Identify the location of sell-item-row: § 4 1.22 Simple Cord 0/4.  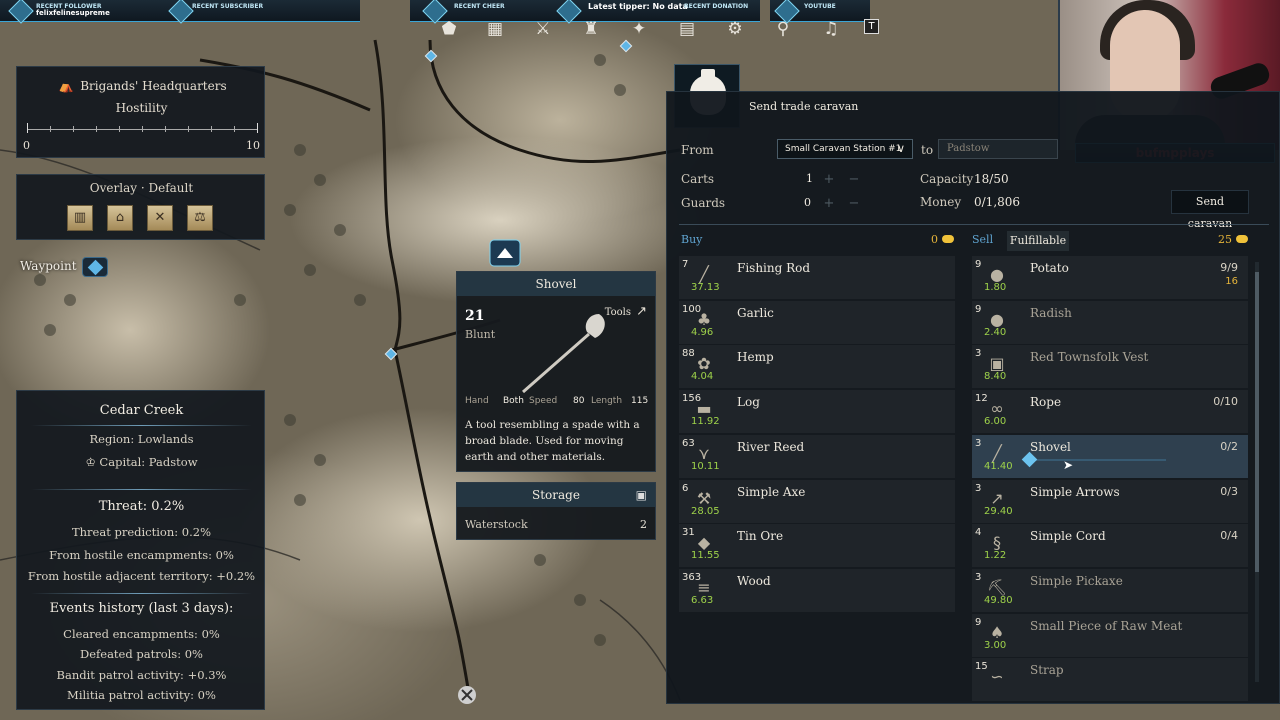
(1110, 546).